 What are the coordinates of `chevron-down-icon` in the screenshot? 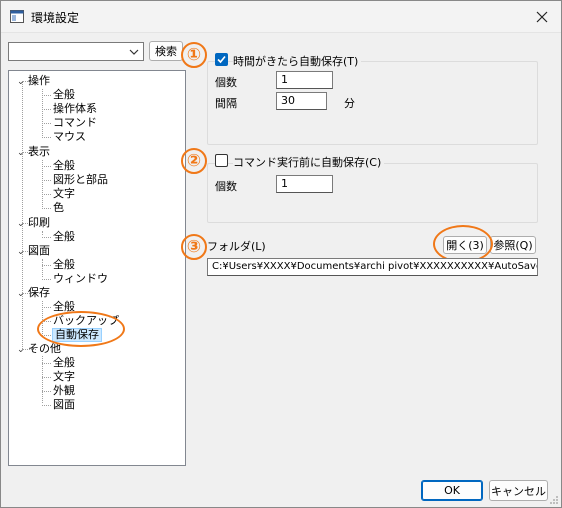 It's located at (134, 52).